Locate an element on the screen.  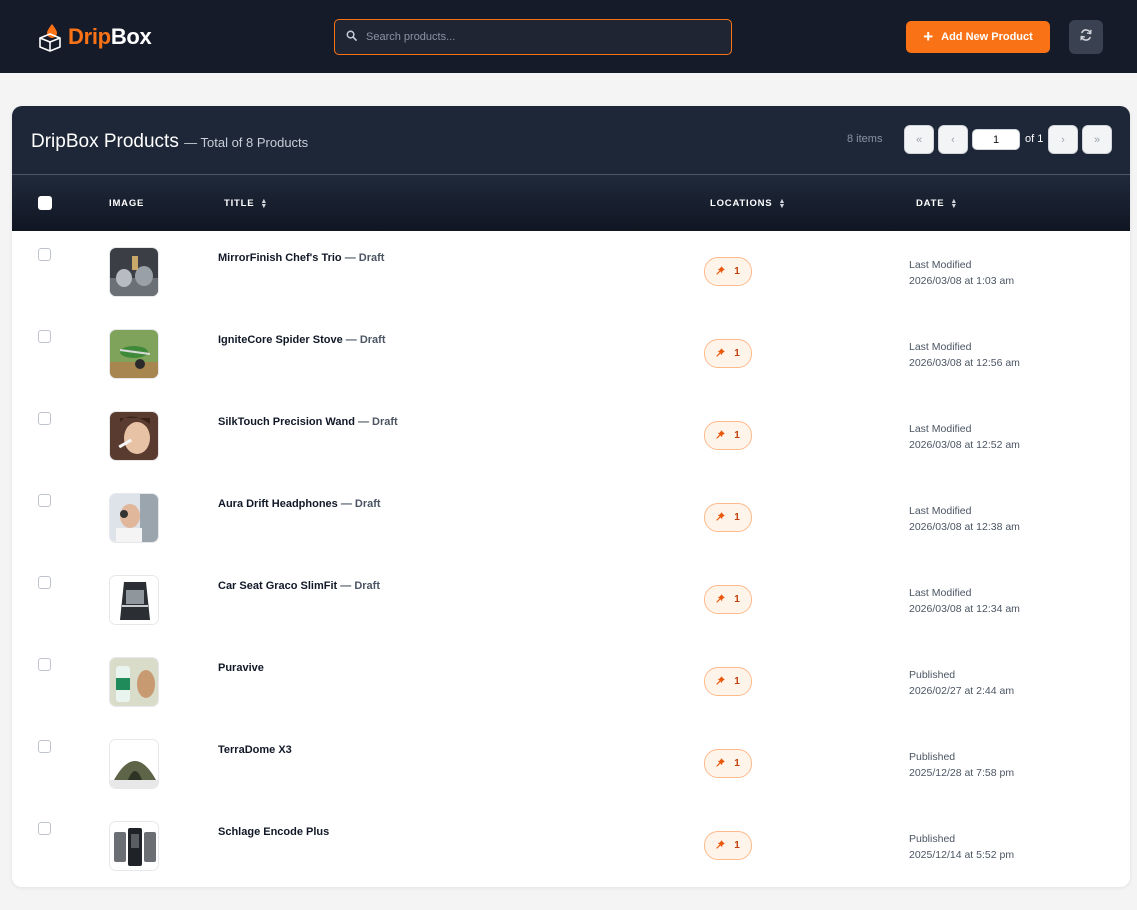
logo: DripBox is located at coordinates (95, 37).